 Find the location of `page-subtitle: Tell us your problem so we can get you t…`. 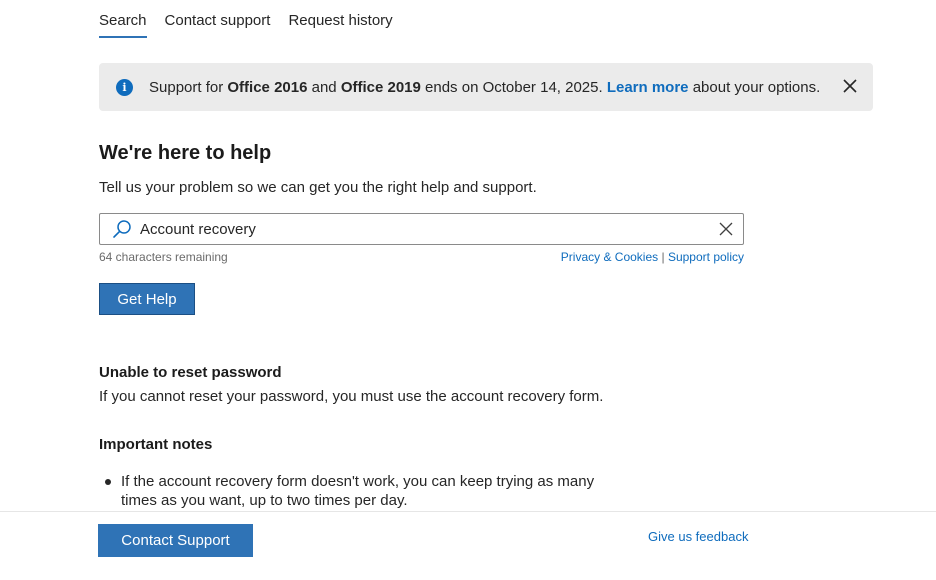

page-subtitle: Tell us your problem so we can get you t… is located at coordinates (318, 187).